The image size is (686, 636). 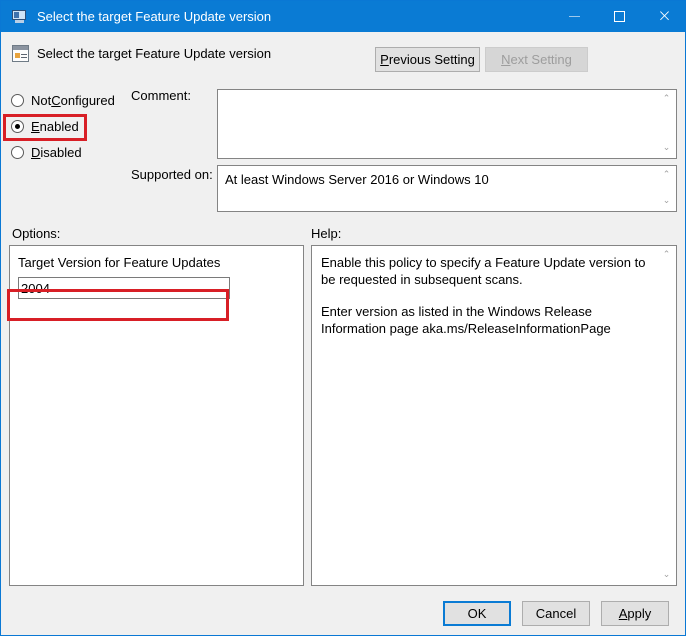 I want to click on target-version-label: Target Version for Feature Updates, so click(x=119, y=262).